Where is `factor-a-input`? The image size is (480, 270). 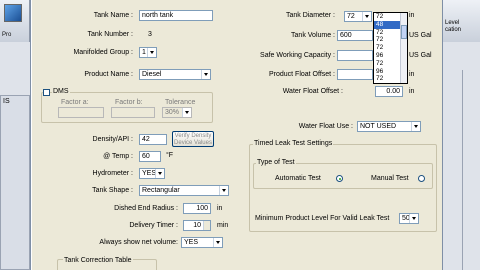
factor-a-input is located at coordinates (81, 112).